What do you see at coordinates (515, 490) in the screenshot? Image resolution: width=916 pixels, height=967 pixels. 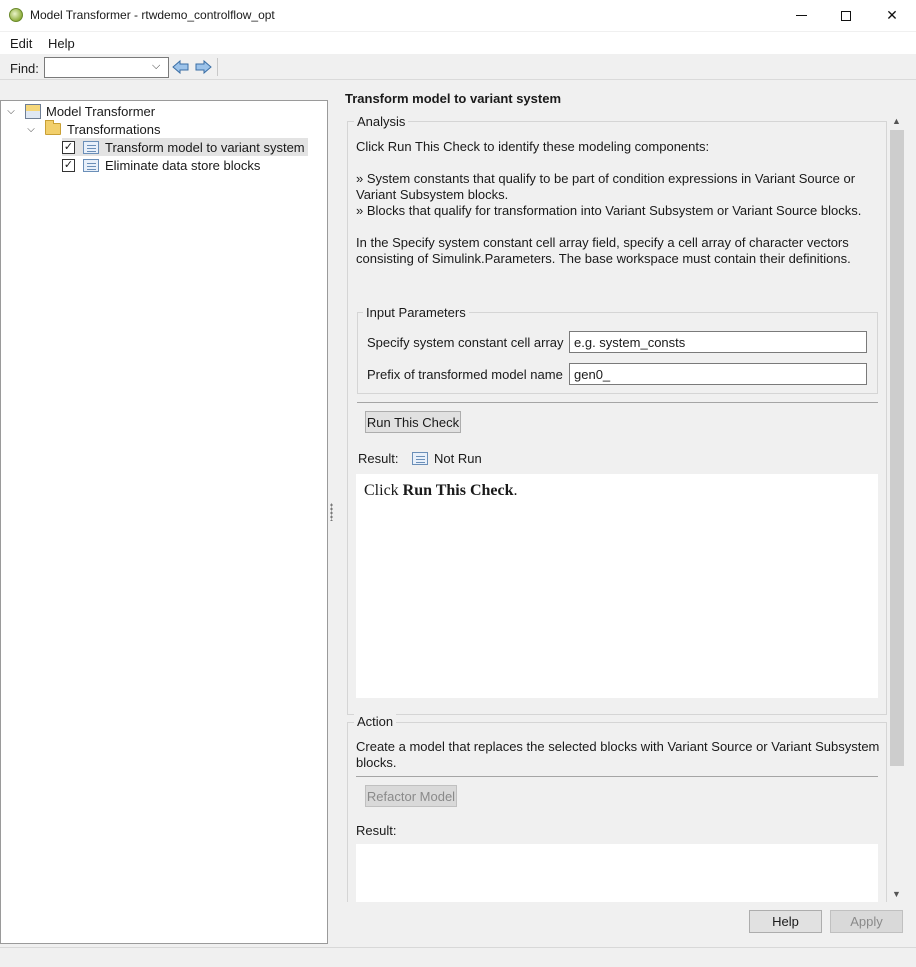 I see `result-text-suffix: .` at bounding box center [515, 490].